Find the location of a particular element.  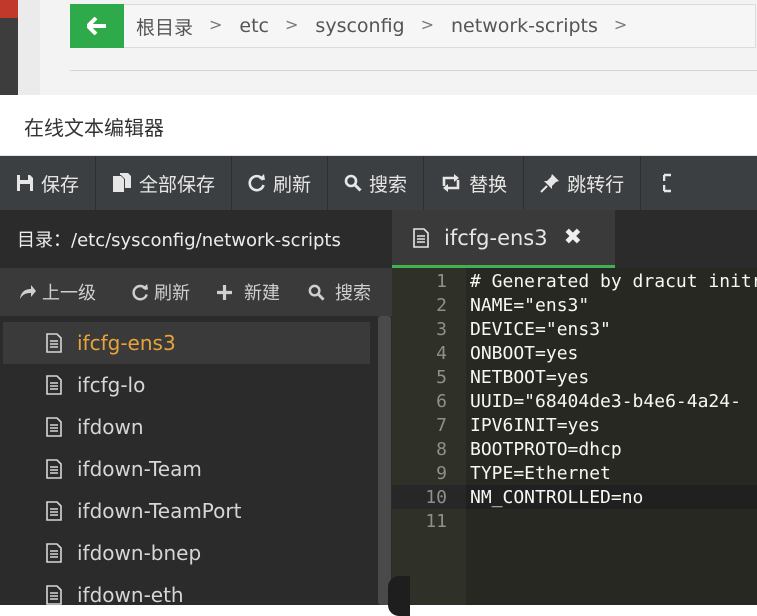

editor-window-title: 在线文本编辑器 is located at coordinates (378, 125).